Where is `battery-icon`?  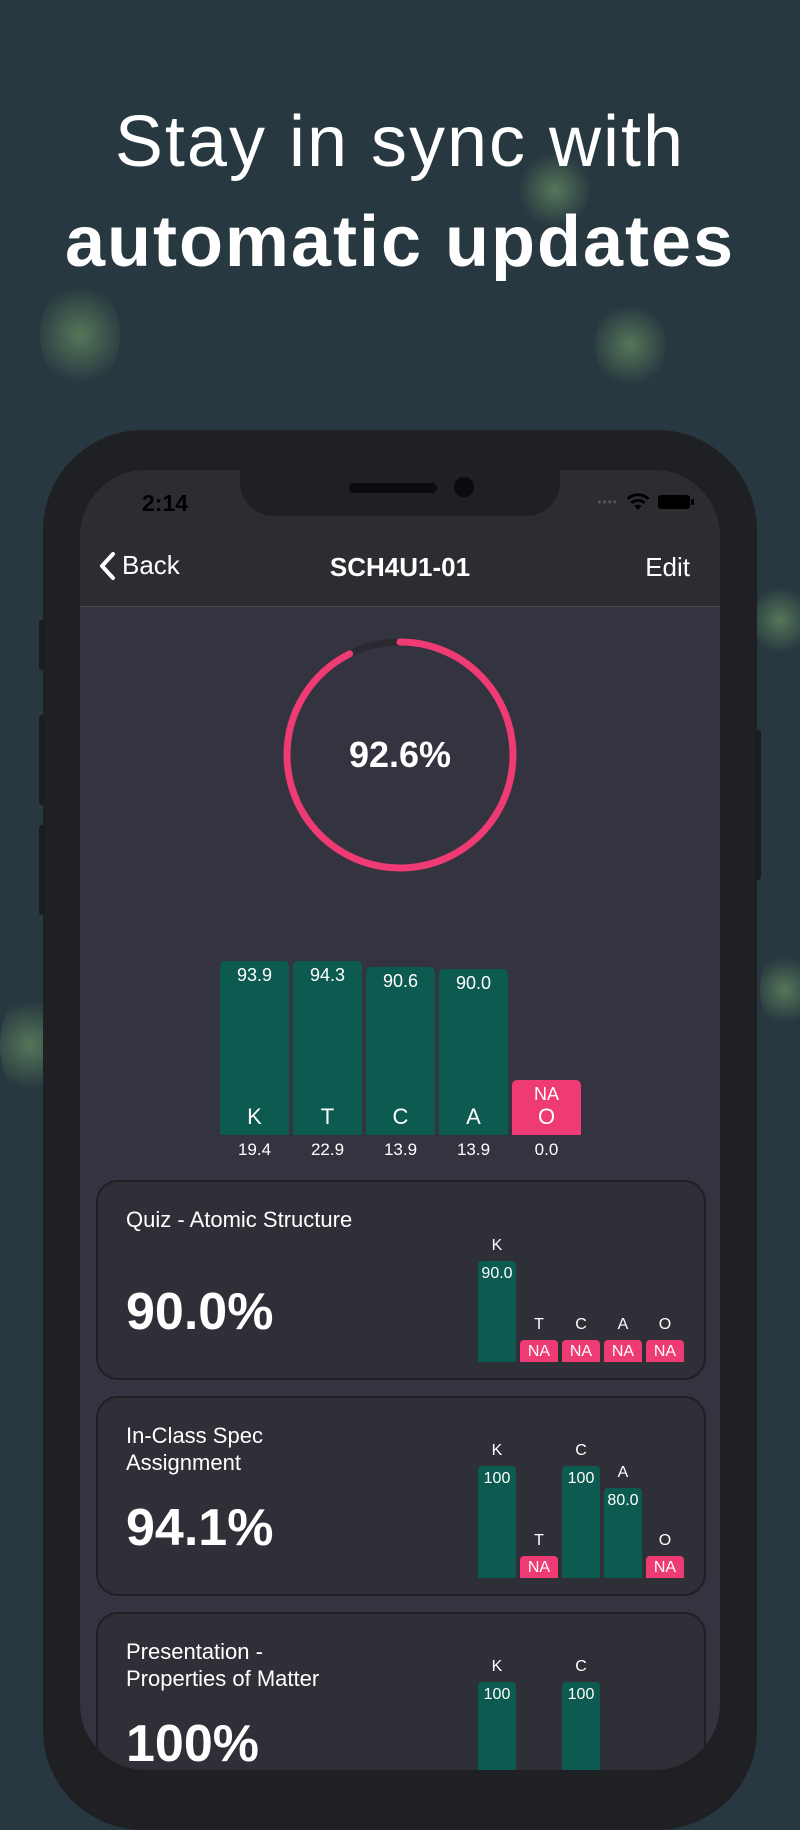 battery-icon is located at coordinates (676, 502).